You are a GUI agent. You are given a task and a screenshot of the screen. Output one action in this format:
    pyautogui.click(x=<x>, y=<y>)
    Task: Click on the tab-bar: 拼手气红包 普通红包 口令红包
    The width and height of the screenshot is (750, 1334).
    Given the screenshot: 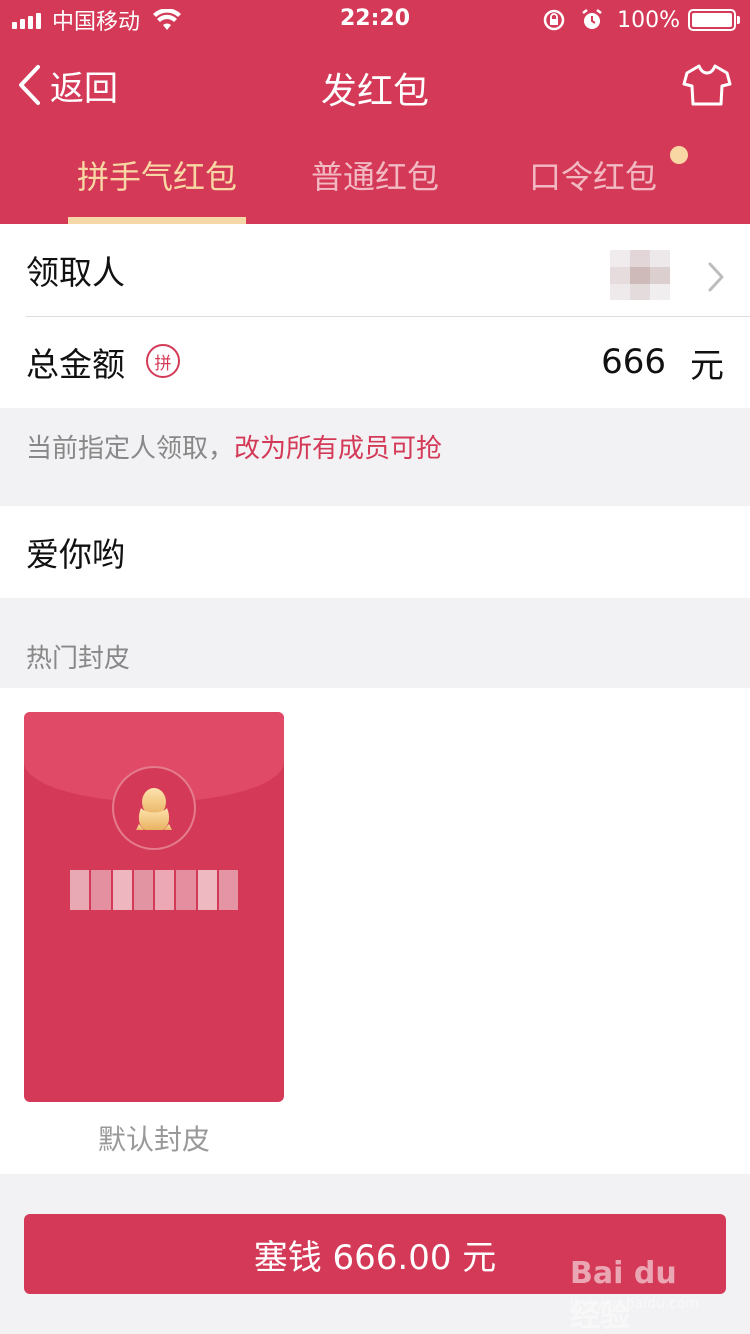 What is the action you would take?
    pyautogui.click(x=375, y=182)
    